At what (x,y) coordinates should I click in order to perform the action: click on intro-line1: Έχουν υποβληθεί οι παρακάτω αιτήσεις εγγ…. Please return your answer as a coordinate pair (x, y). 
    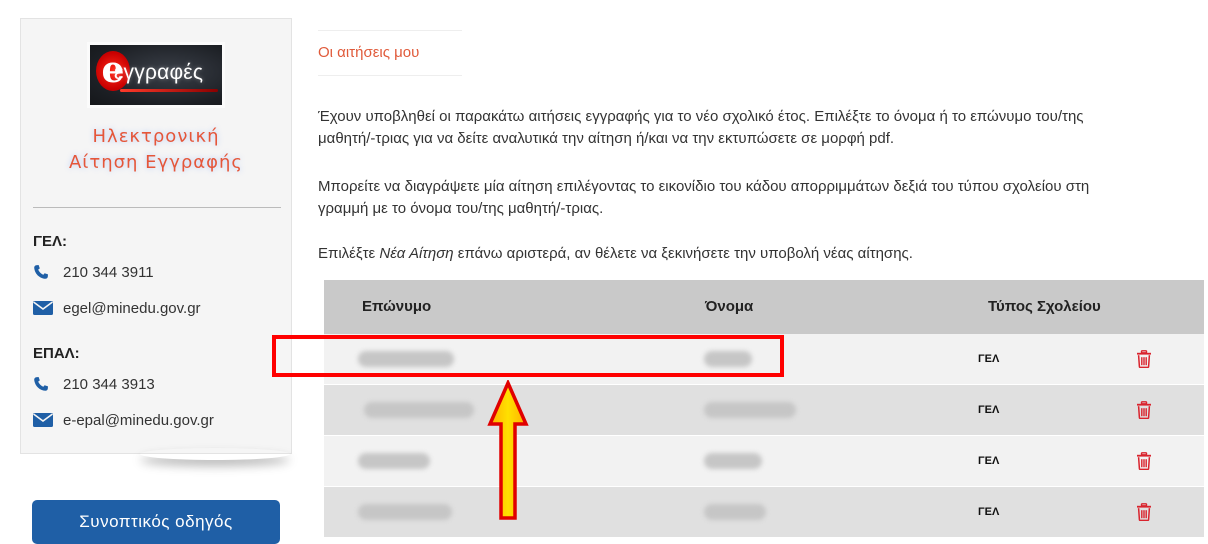
    Looking at the image, I should click on (701, 116).